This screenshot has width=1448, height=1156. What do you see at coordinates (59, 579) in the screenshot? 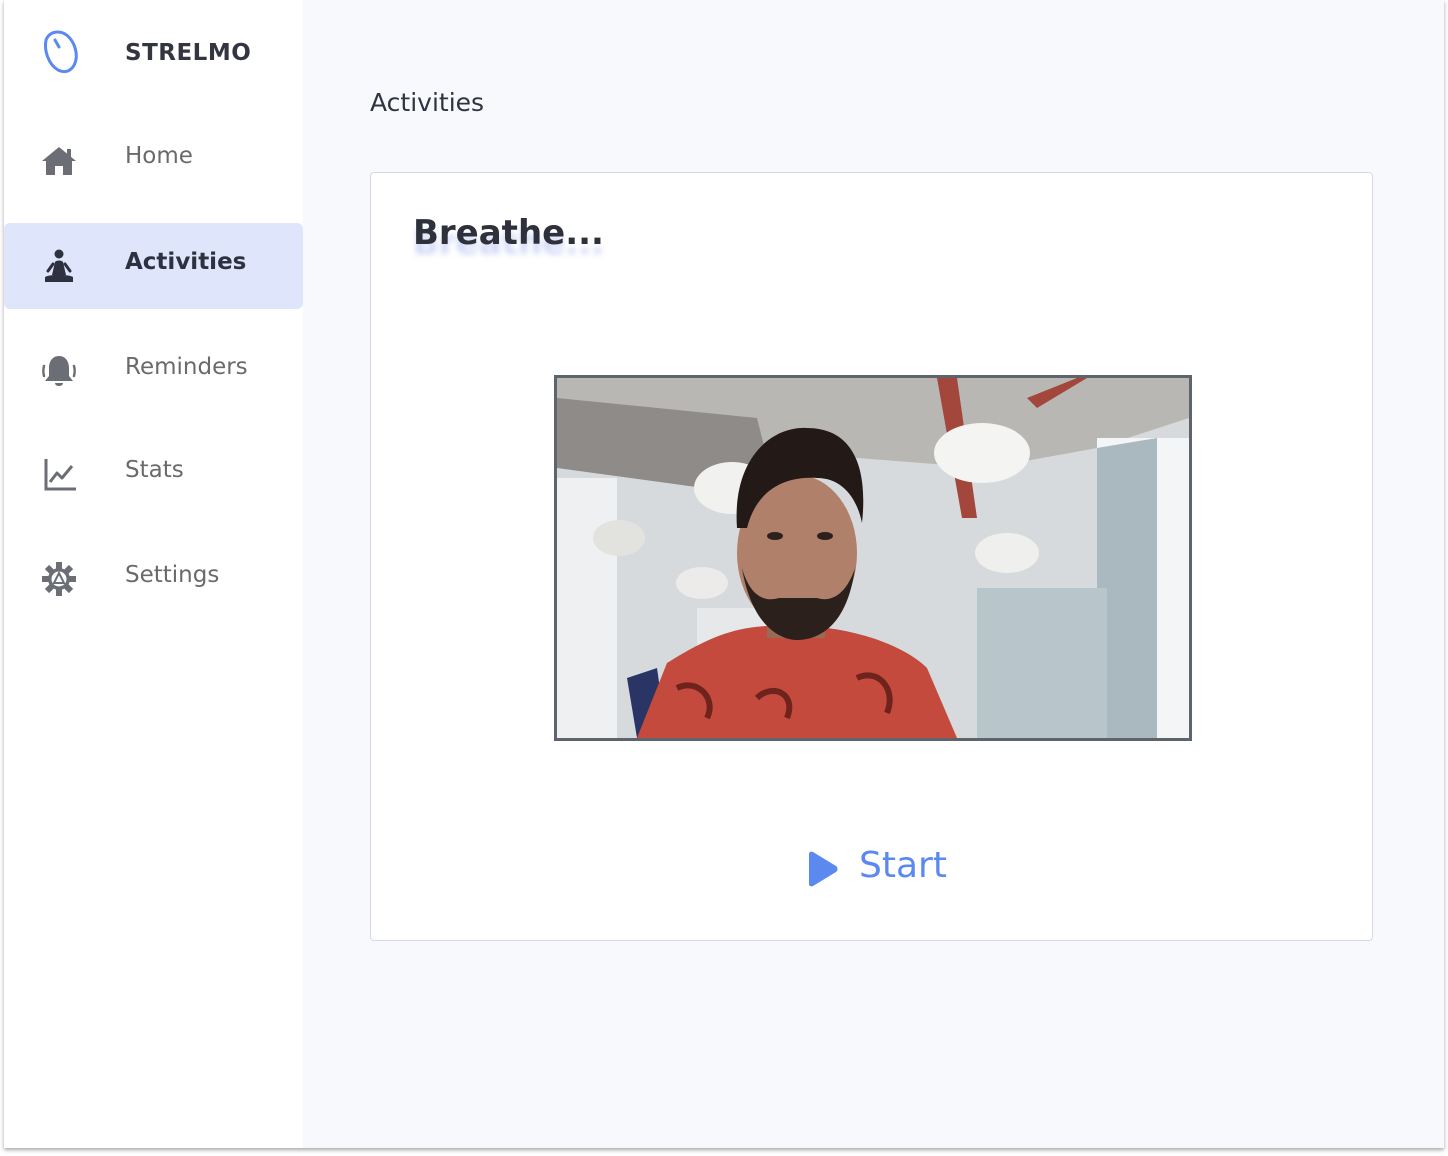
I see `gear-icon` at bounding box center [59, 579].